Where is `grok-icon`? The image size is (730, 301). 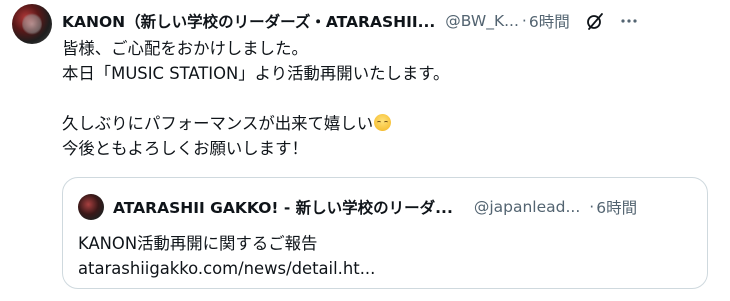 grok-icon is located at coordinates (595, 21).